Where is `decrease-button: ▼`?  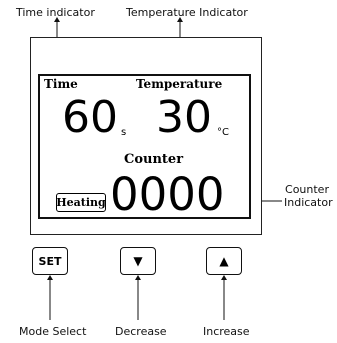
decrease-button: ▼ is located at coordinates (138, 261).